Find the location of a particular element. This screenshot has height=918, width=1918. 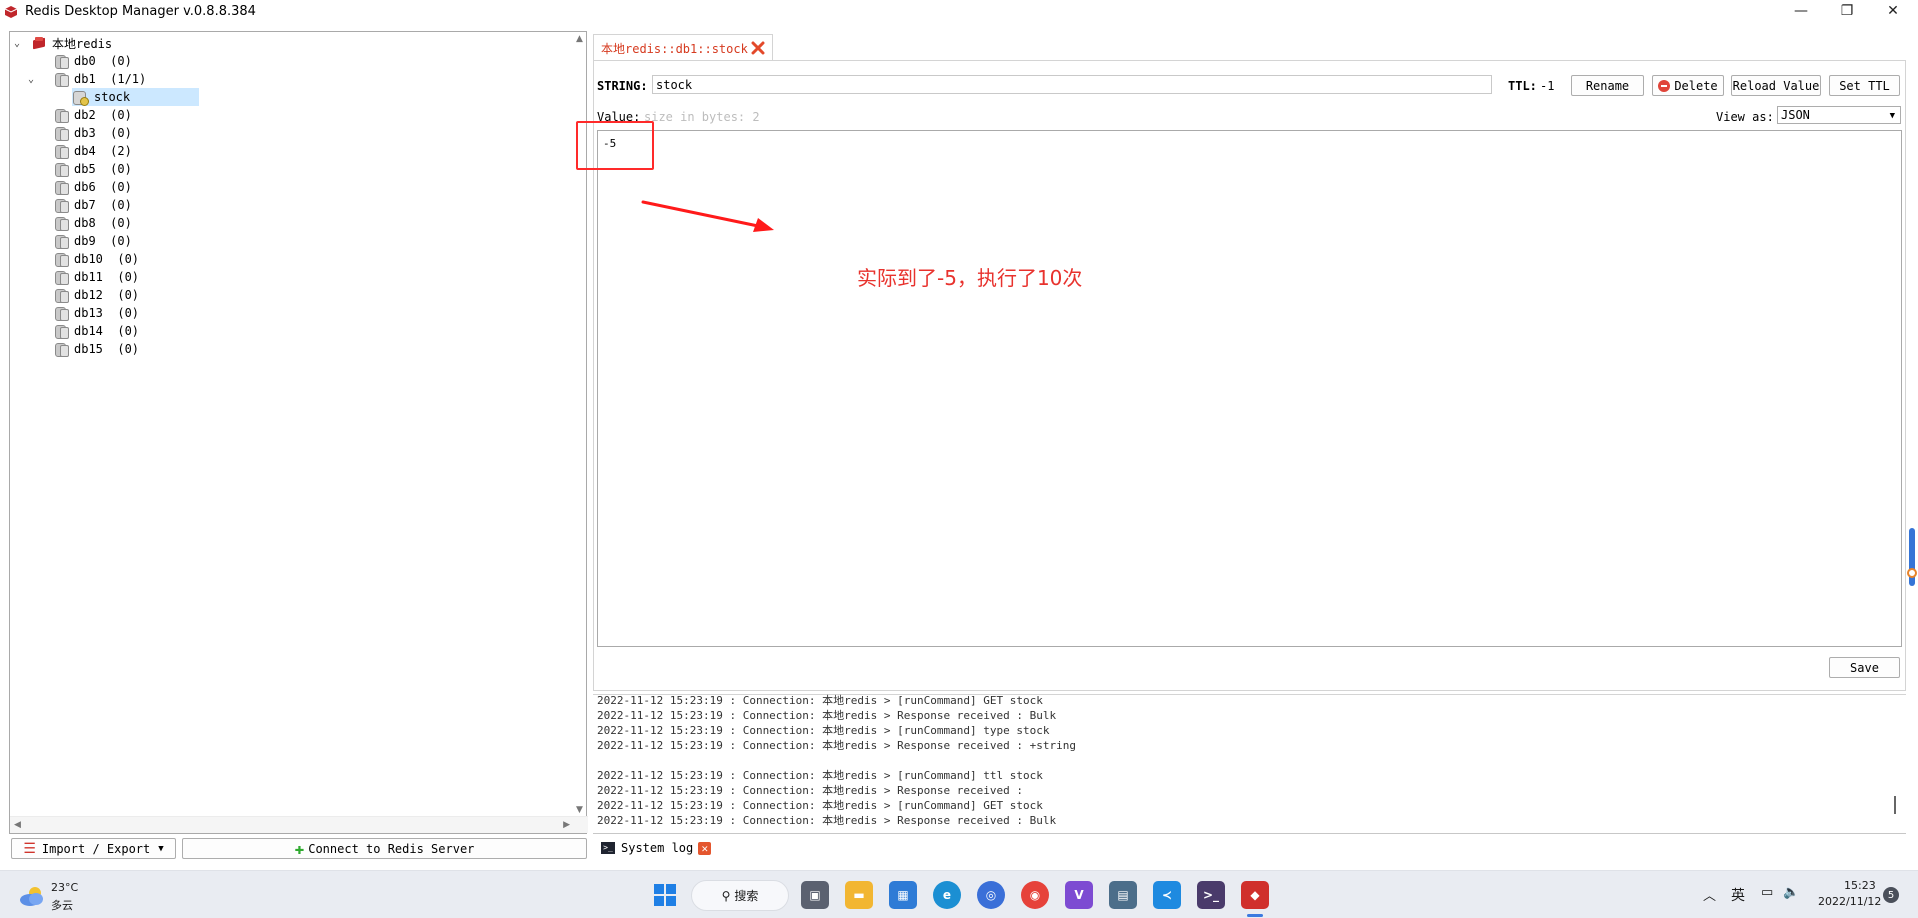

task-view-icon: ▣ is located at coordinates (815, 895).